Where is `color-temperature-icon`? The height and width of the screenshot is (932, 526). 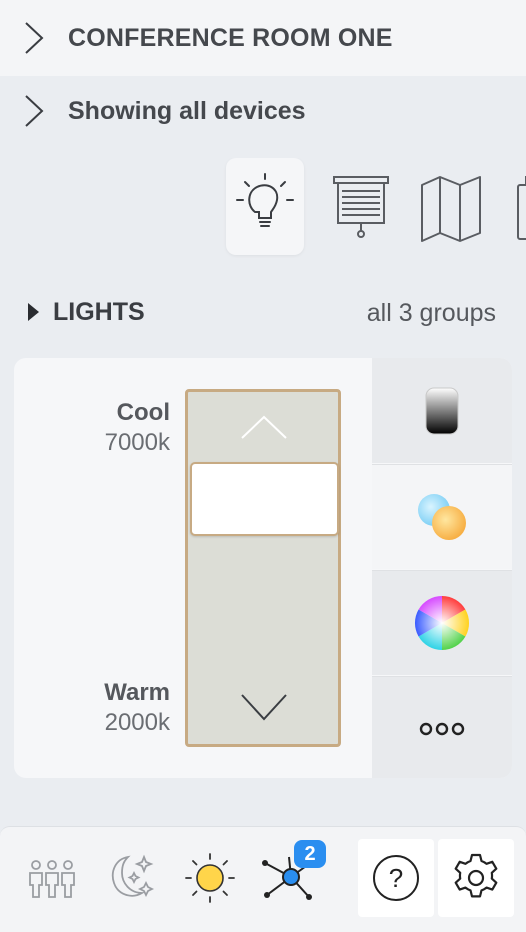
color-temperature-icon is located at coordinates (442, 517).